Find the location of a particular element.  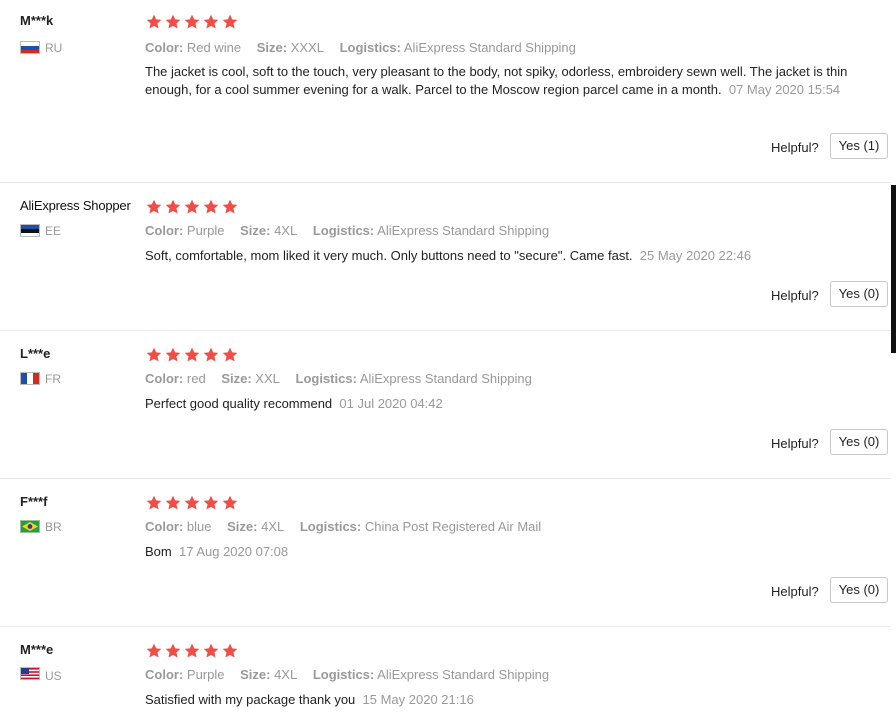

reviewer-name: L***e is located at coordinates (35, 353).